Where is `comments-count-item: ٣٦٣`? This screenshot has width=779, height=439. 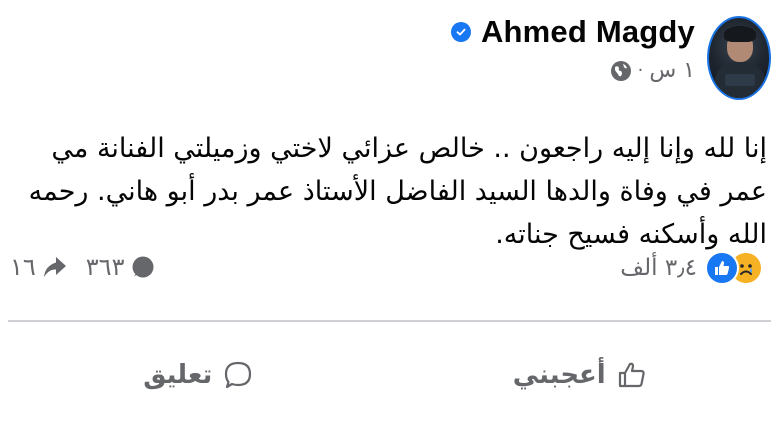
comments-count-item: ٣٦٣ is located at coordinates (121, 267).